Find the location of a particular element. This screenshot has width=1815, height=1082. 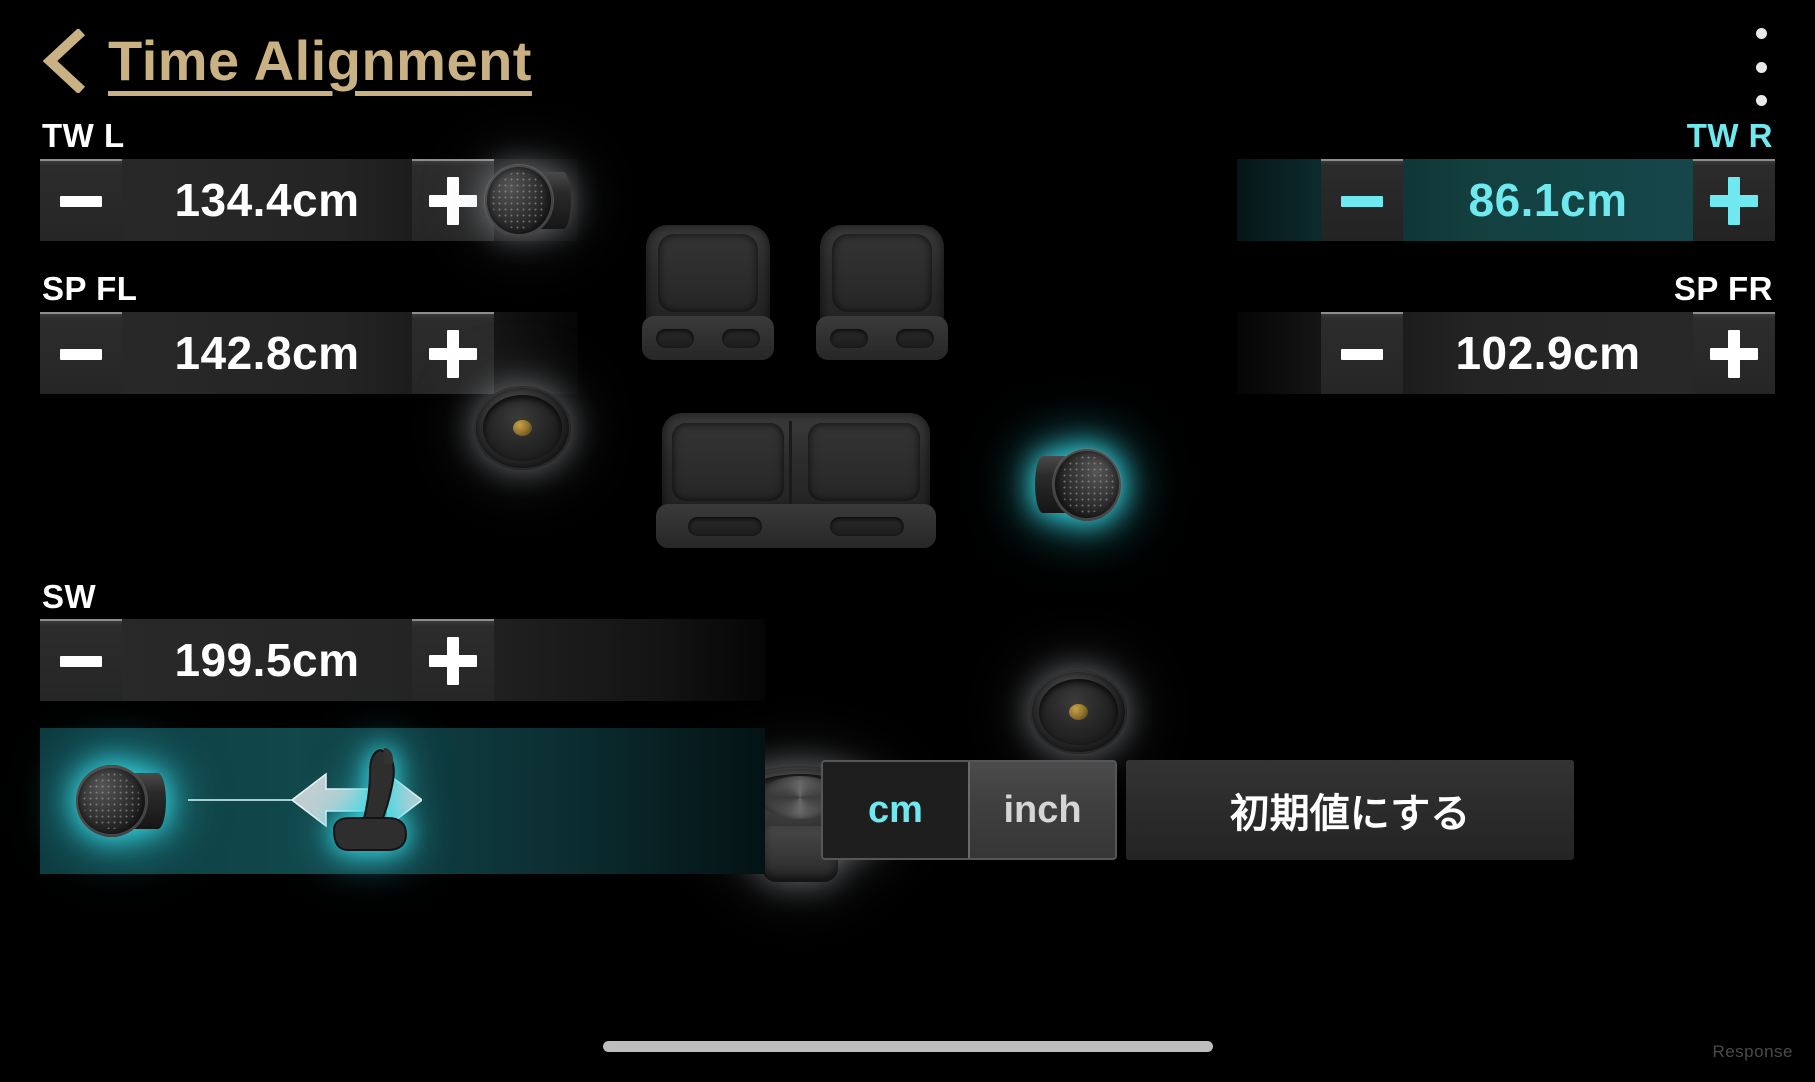

channel-row-tw-r: 86.1cm is located at coordinates (1506, 200).